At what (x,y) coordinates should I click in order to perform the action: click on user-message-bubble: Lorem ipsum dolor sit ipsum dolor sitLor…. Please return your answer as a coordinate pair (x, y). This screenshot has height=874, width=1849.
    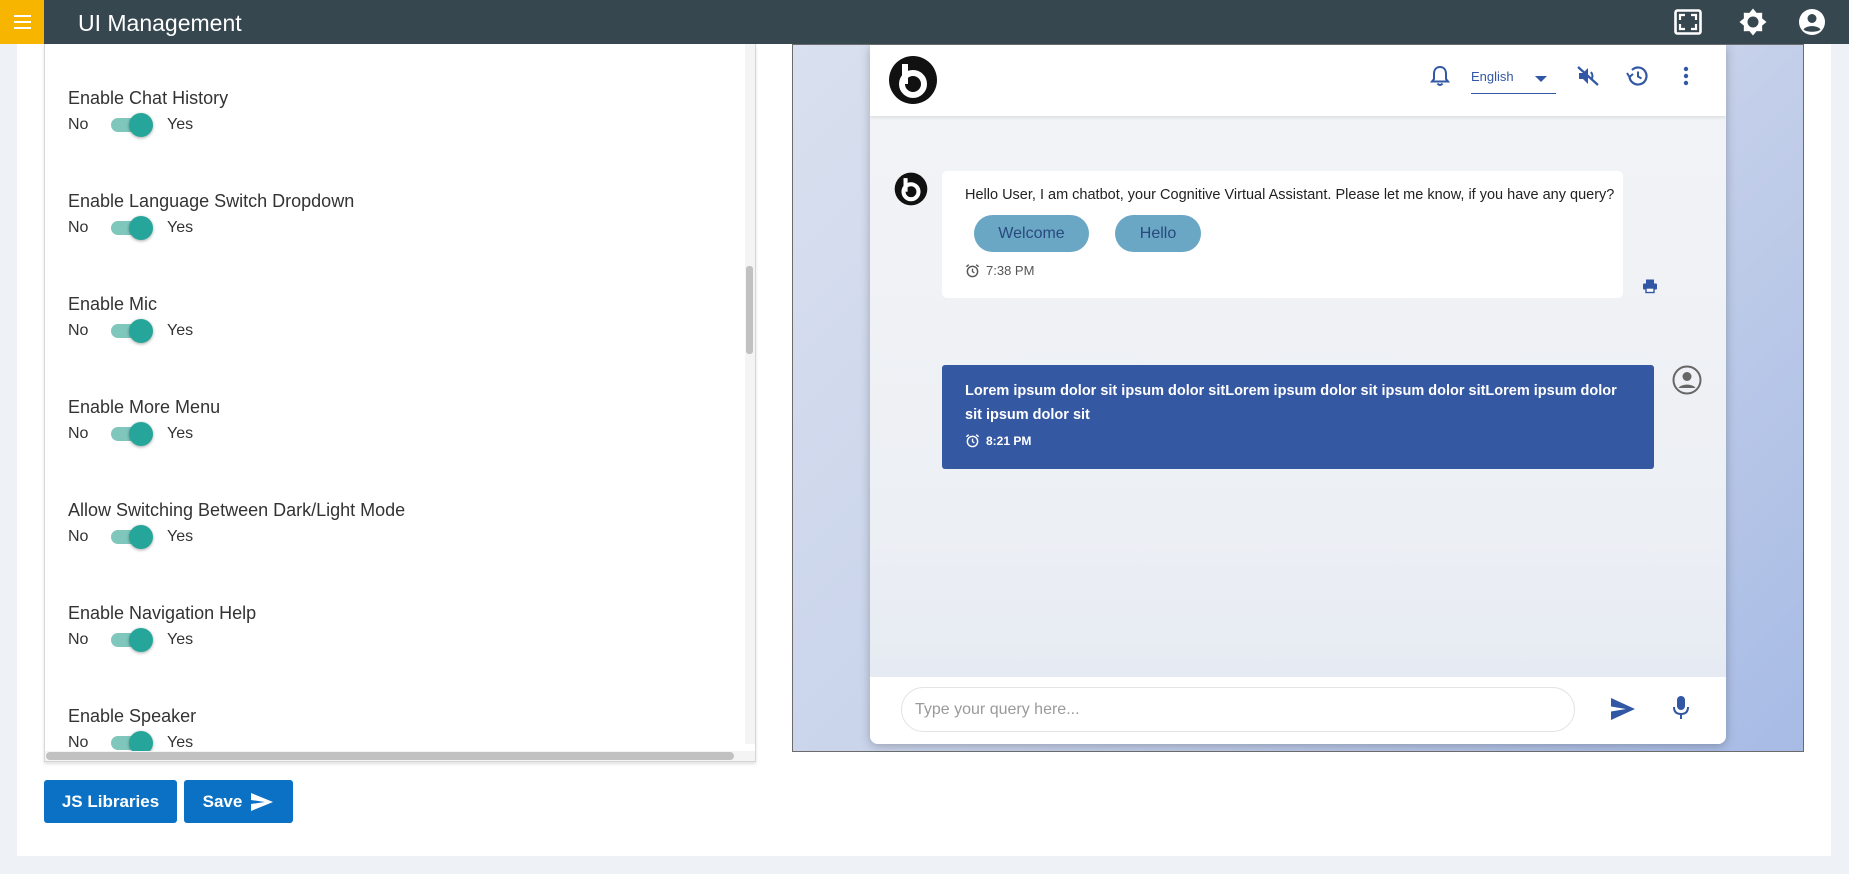
    Looking at the image, I should click on (1298, 417).